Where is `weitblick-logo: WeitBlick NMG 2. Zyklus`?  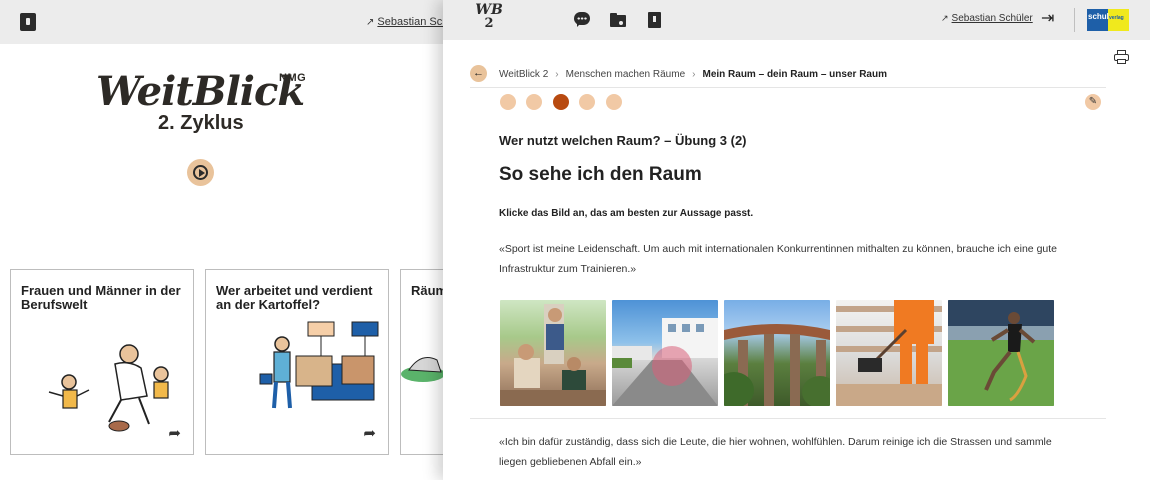
weitblick-logo: WeitBlick NMG 2. Zyklus is located at coordinates (226, 101).